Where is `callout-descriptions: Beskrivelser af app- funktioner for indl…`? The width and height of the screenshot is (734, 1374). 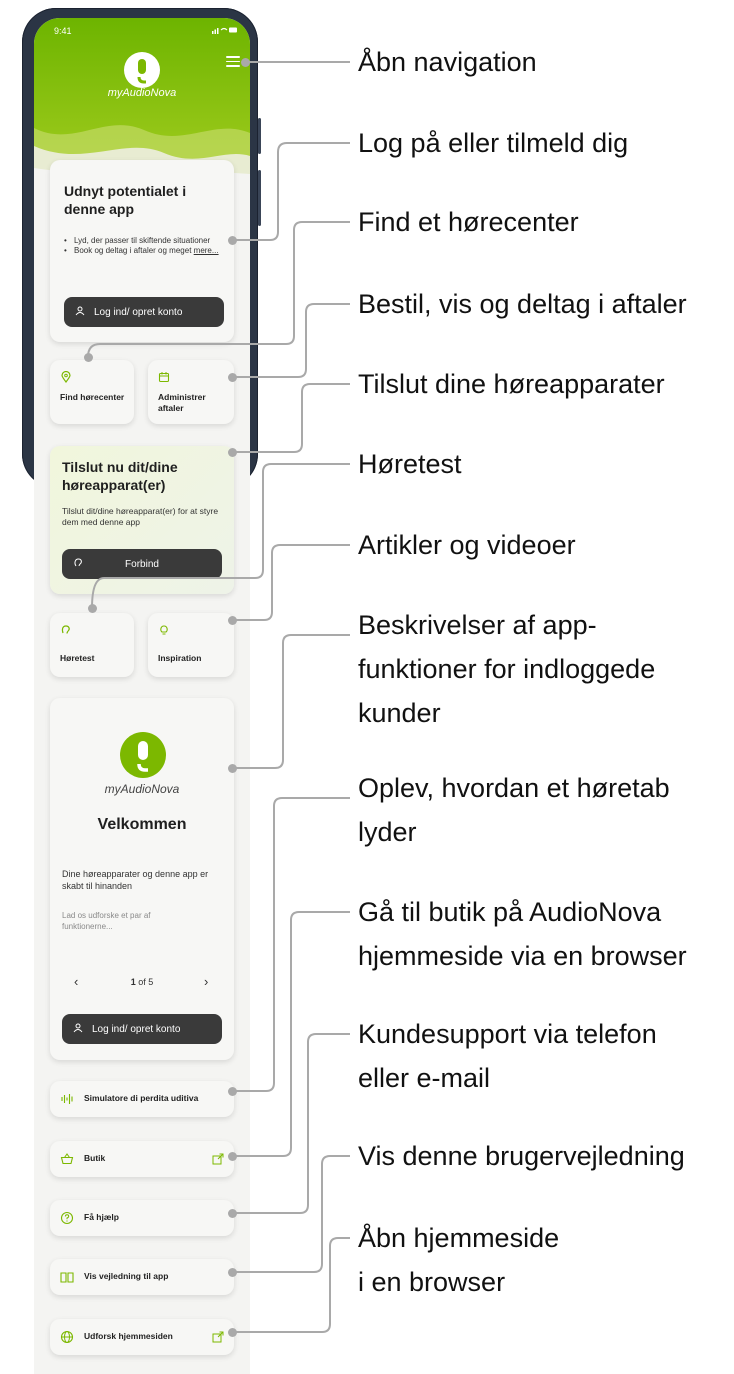
callout-descriptions: Beskrivelser af app- funktioner for indl… is located at coordinates (507, 669).